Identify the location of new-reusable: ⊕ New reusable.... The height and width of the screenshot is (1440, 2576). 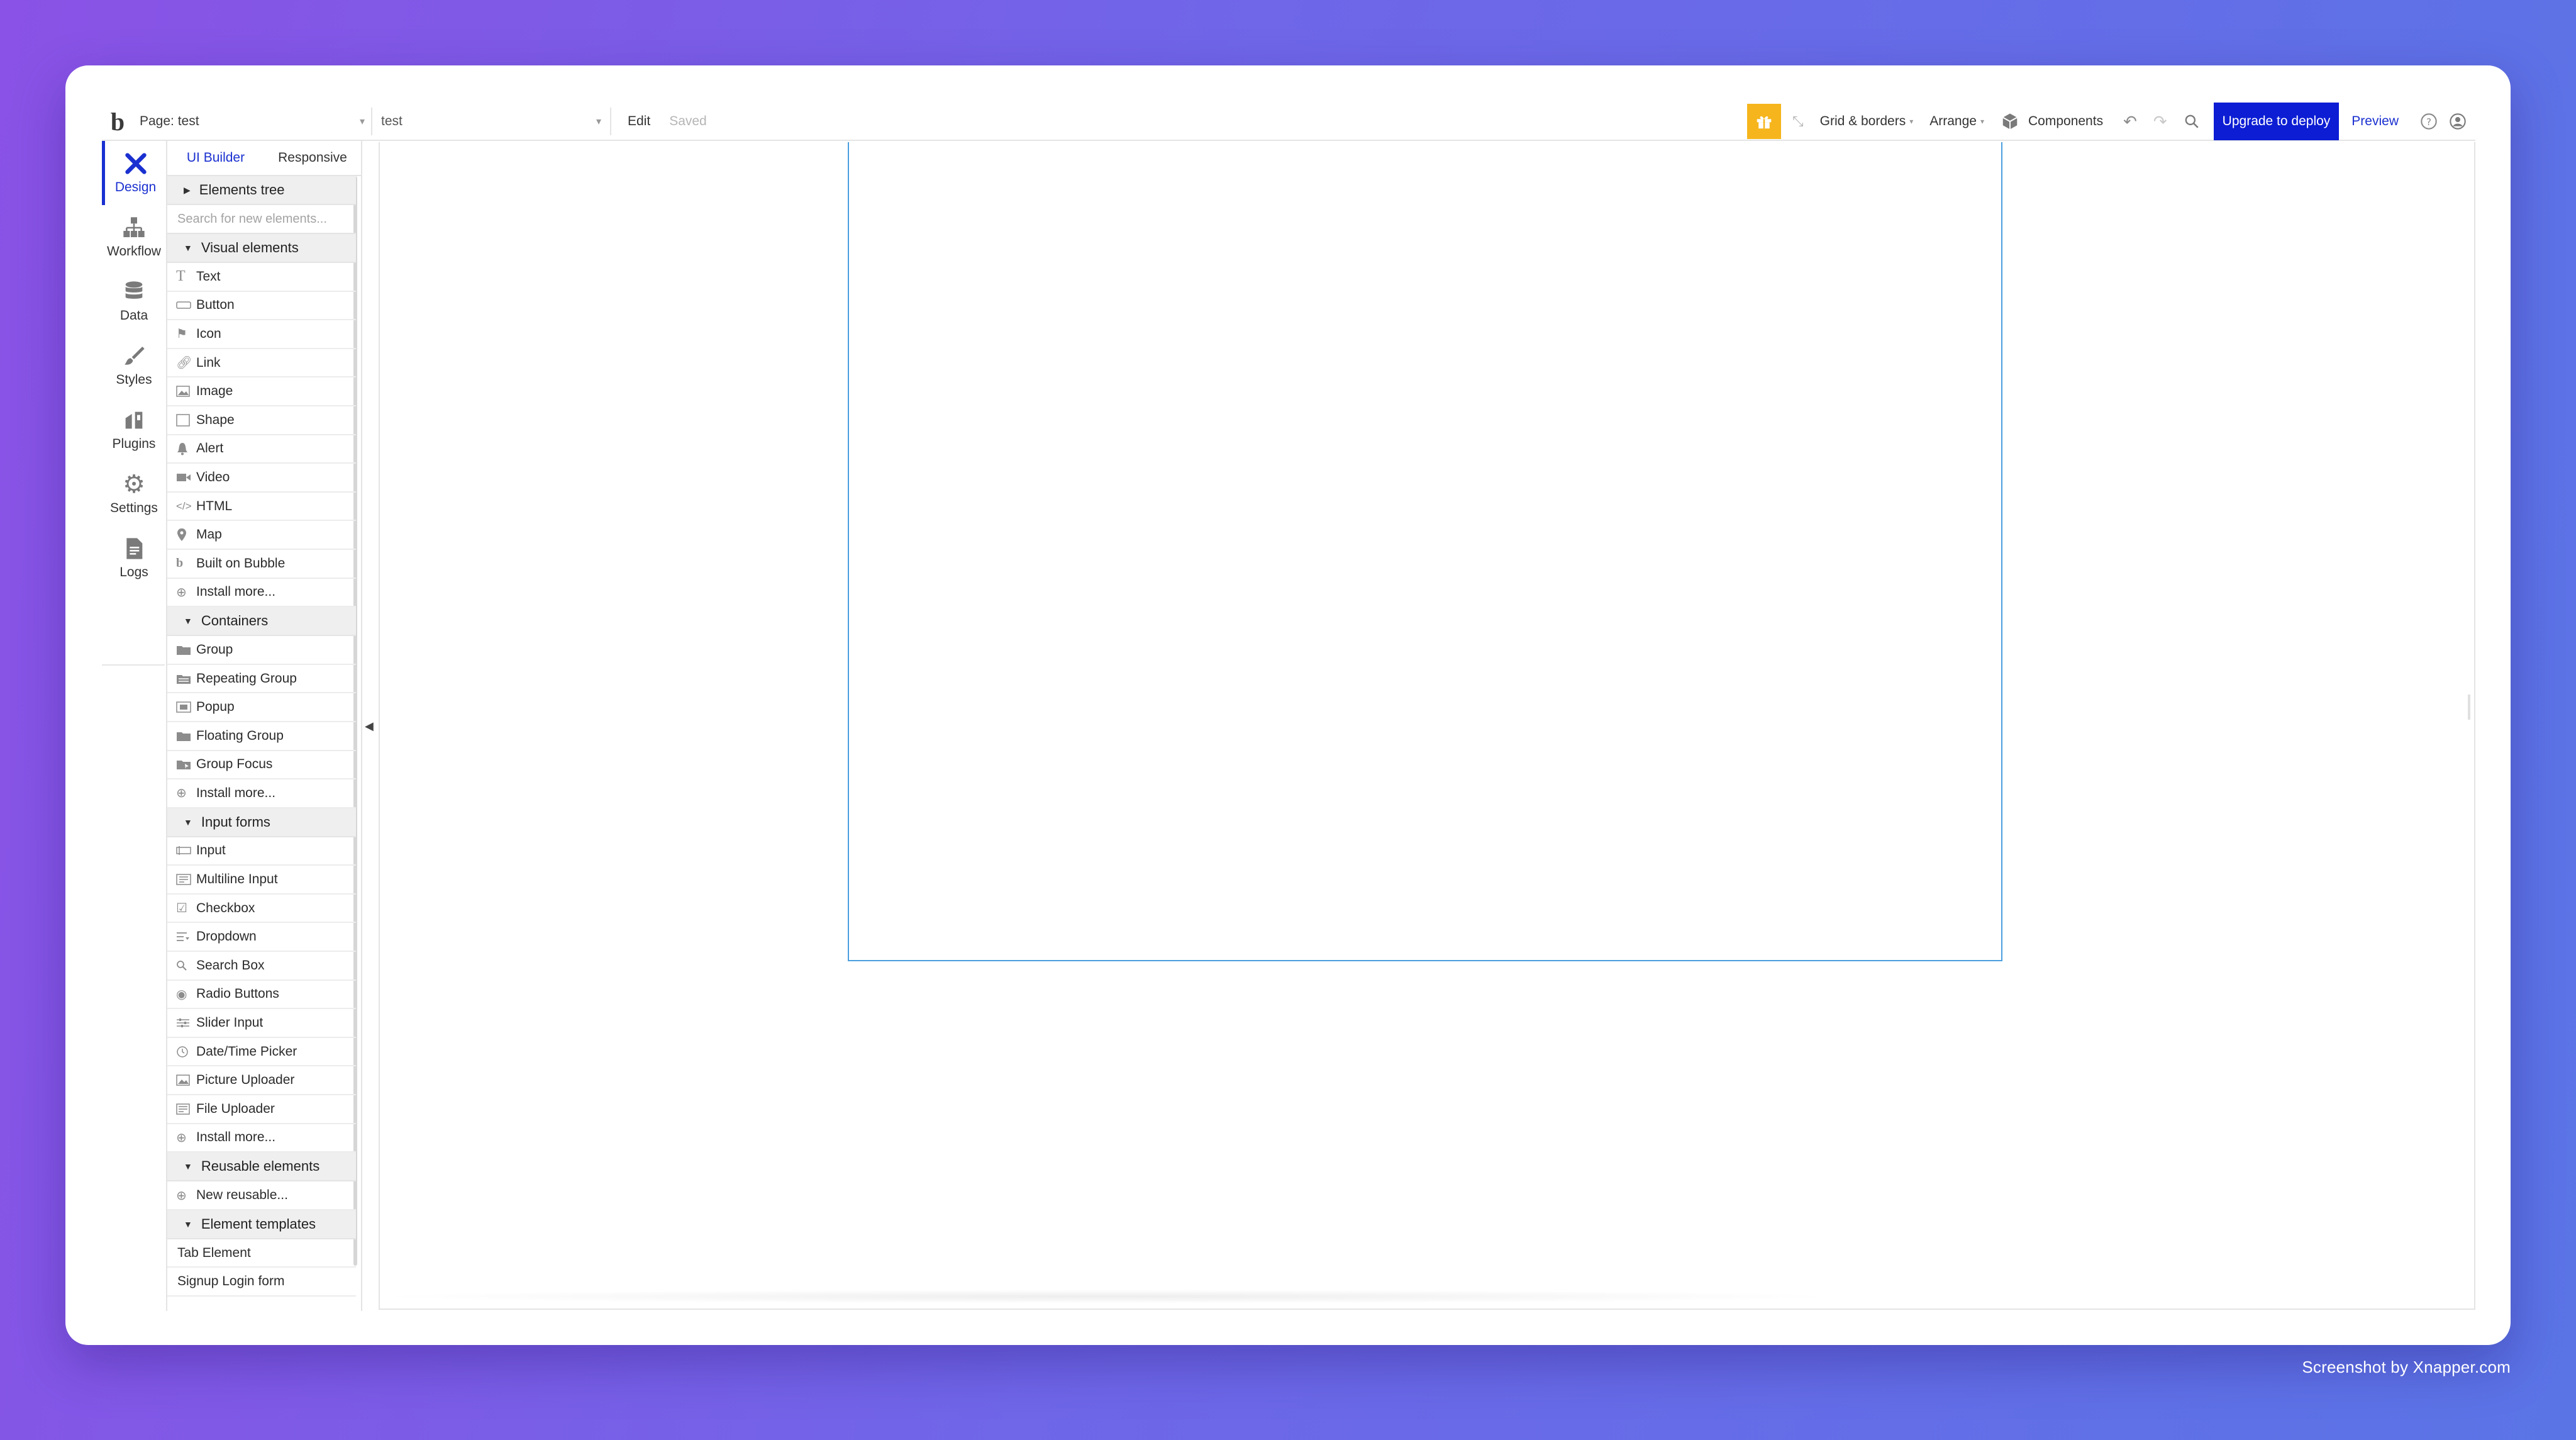
(261, 1195).